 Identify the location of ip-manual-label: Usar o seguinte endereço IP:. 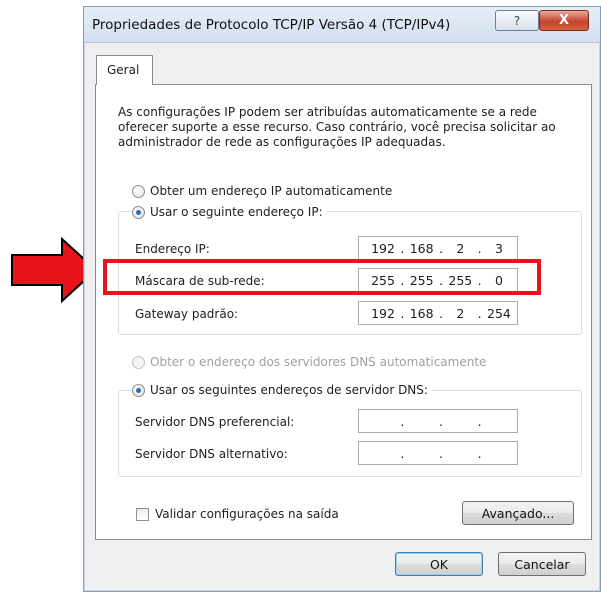
(236, 212).